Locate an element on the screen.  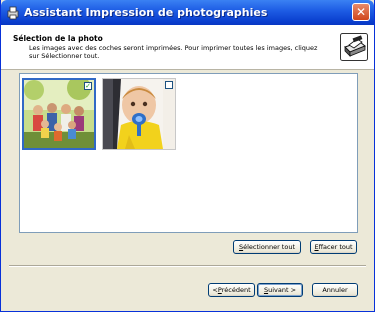
back-button: < Précédent is located at coordinates (231, 290).